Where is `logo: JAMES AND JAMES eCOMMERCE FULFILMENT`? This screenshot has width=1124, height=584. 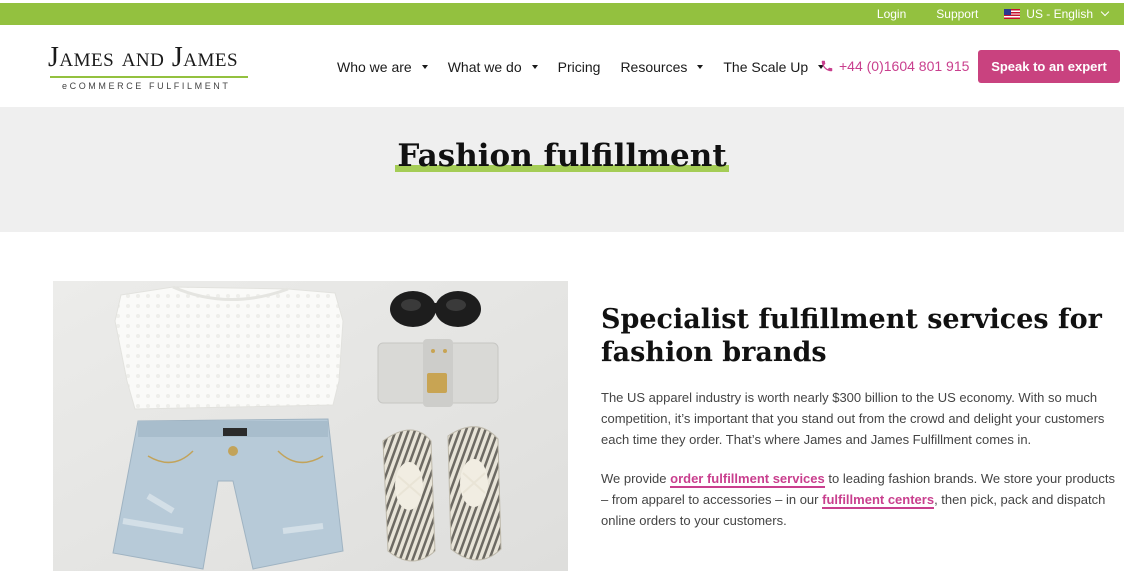
logo: JAMES AND JAMES eCOMMERCE FULFILMENT is located at coordinates (149, 66).